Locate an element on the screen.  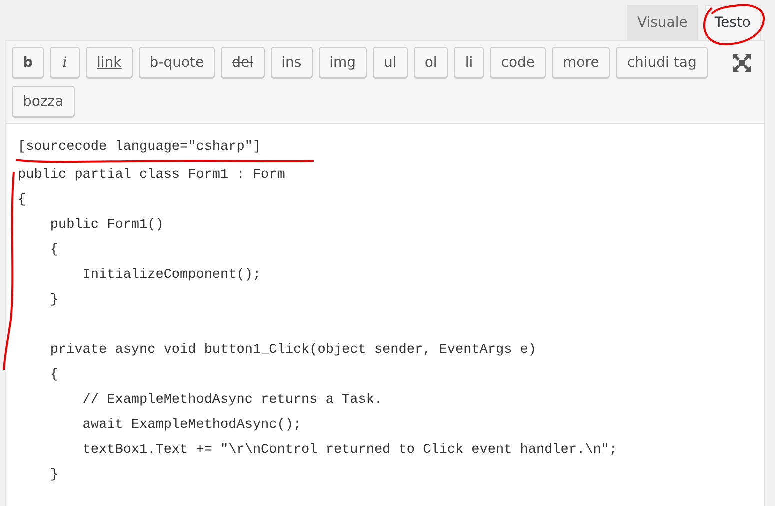
editor-tab: Visuale is located at coordinates (662, 22).